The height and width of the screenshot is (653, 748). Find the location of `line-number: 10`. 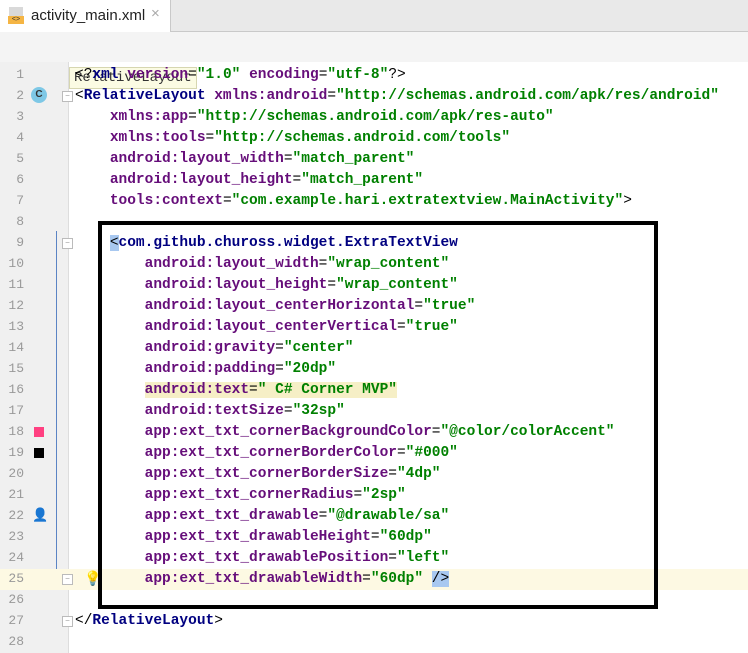

line-number: 10 is located at coordinates (16, 263).